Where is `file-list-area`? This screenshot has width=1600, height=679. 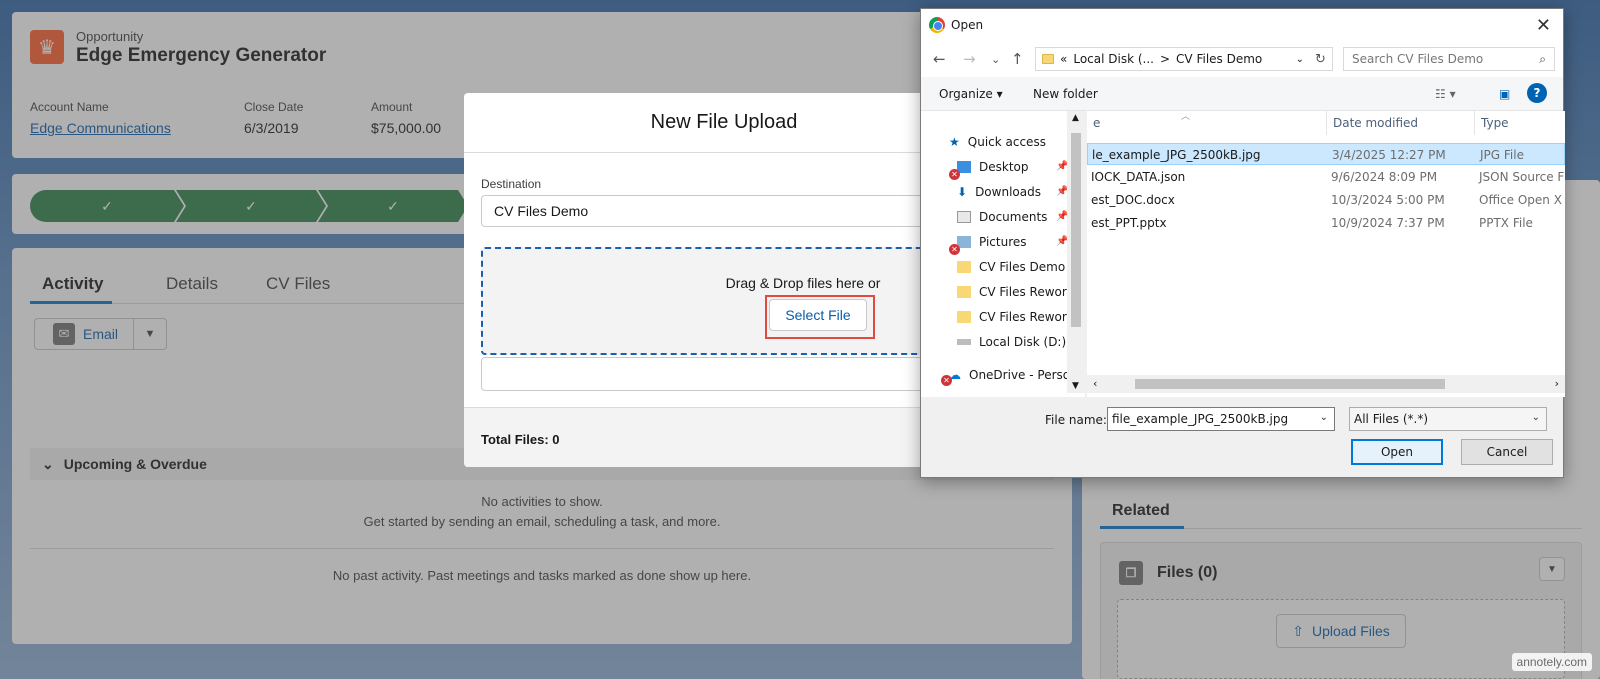 file-list-area is located at coordinates (712, 374).